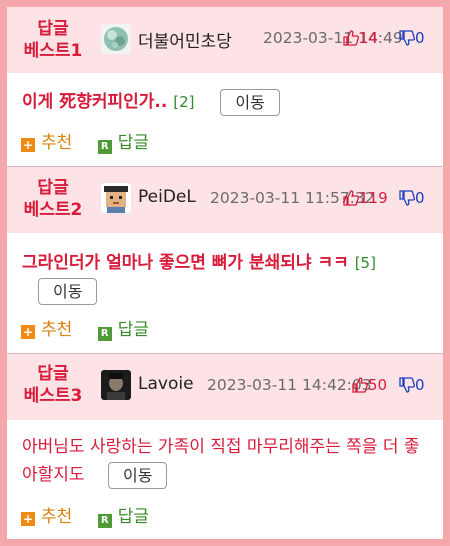 The height and width of the screenshot is (546, 450). Describe the element at coordinates (365, 263) in the screenshot. I see `comment-count: [5]` at that location.